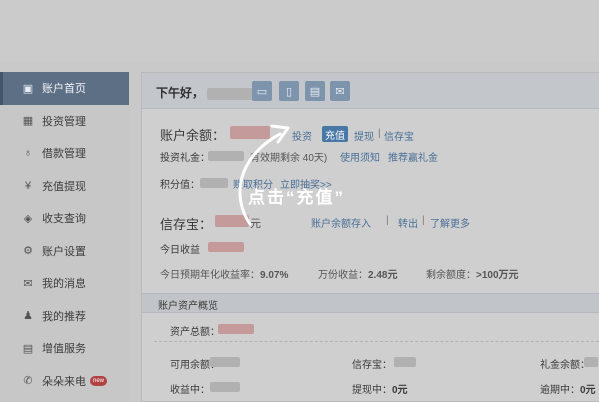 The height and width of the screenshot is (402, 599). I want to click on sidebar-item-value-services: ▤ 增值服务, so click(64, 348).